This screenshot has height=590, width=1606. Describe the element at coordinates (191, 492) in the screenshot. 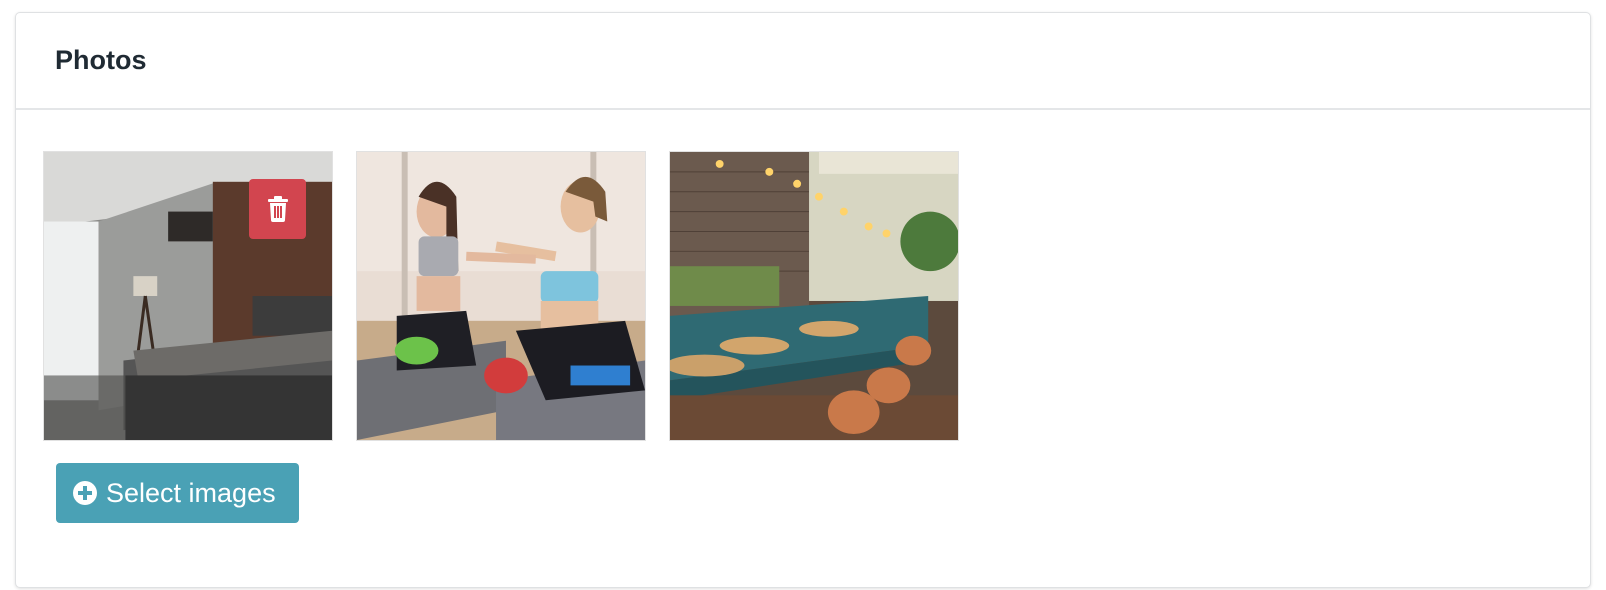

I see `select-images-label: Select images` at that location.